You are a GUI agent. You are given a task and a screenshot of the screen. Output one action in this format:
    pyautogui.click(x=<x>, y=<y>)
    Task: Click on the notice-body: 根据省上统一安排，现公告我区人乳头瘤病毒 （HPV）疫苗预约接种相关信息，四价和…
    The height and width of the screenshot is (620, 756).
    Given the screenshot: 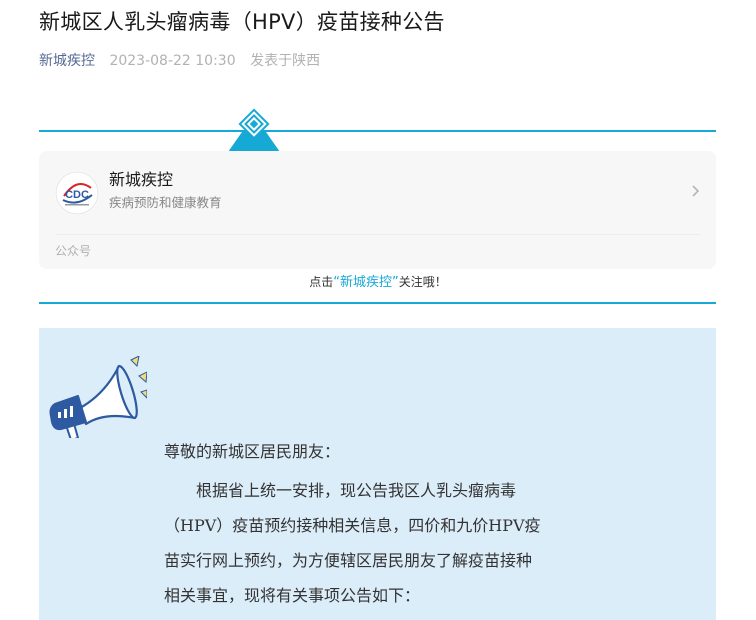 What is the action you would take?
    pyautogui.click(x=378, y=543)
    